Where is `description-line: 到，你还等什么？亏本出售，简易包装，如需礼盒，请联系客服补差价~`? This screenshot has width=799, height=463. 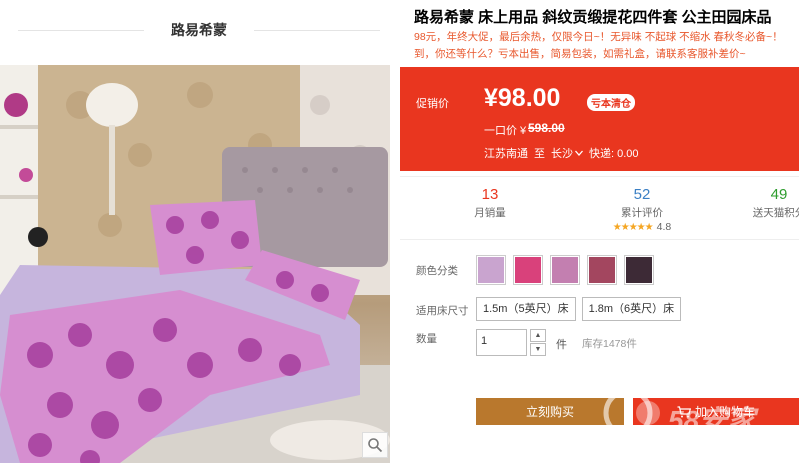
description-line: 到，你还等什么？亏本出售，简易包装，如需礼盒，请联系客服补差价~ is located at coordinates (580, 54).